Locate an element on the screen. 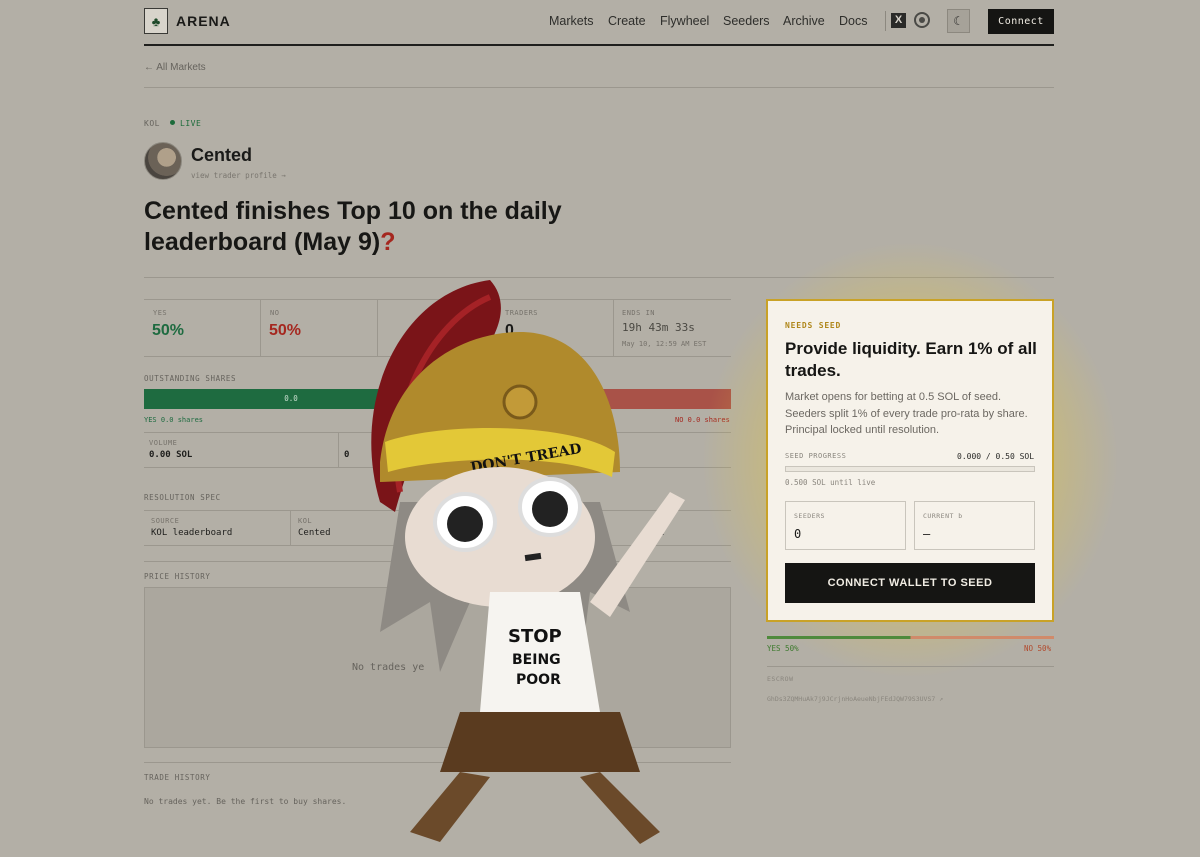 The image size is (1200, 857). moon-icon: ☾ is located at coordinates (958, 21).